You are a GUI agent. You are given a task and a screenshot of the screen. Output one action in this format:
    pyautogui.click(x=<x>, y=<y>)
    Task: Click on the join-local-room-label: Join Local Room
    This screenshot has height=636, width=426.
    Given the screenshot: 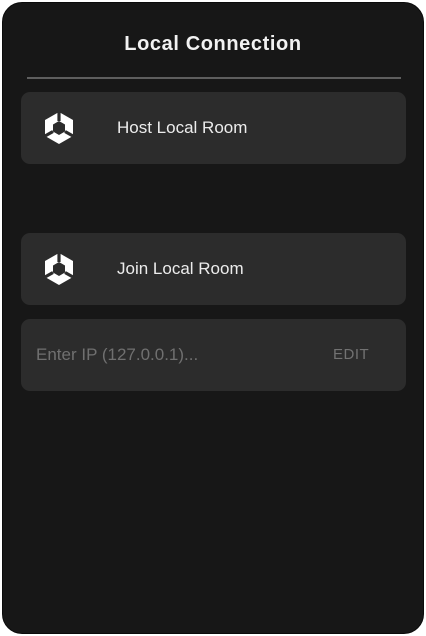 What is the action you would take?
    pyautogui.click(x=180, y=268)
    